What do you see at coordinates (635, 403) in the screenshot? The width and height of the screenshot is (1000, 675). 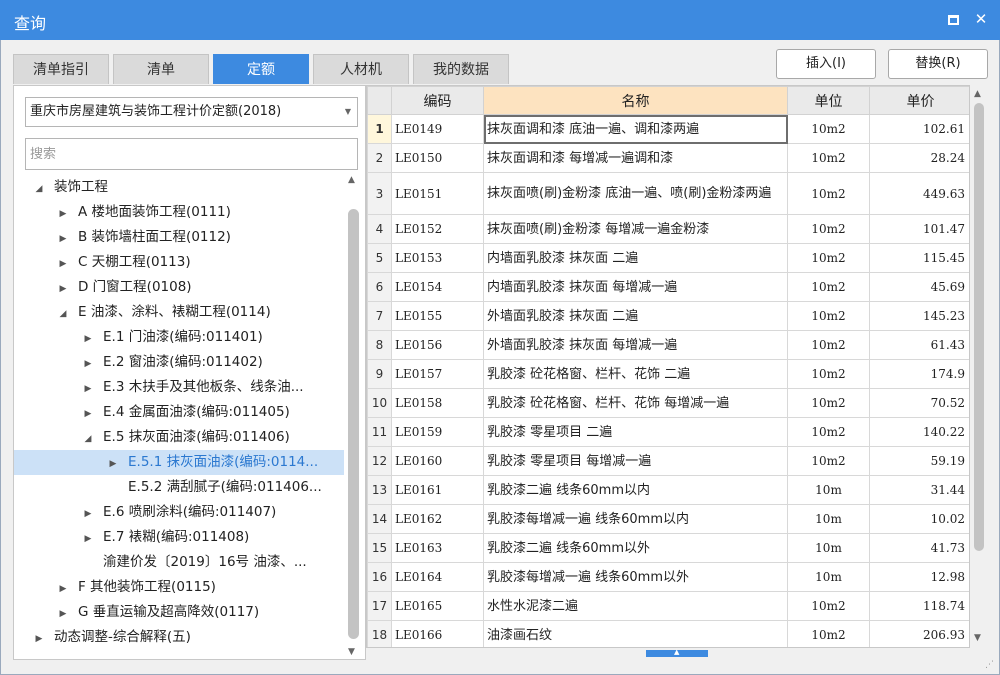 I see `name-cell: 乳胶漆 砼花格窗、栏杆、花饰 每增减一遍` at bounding box center [635, 403].